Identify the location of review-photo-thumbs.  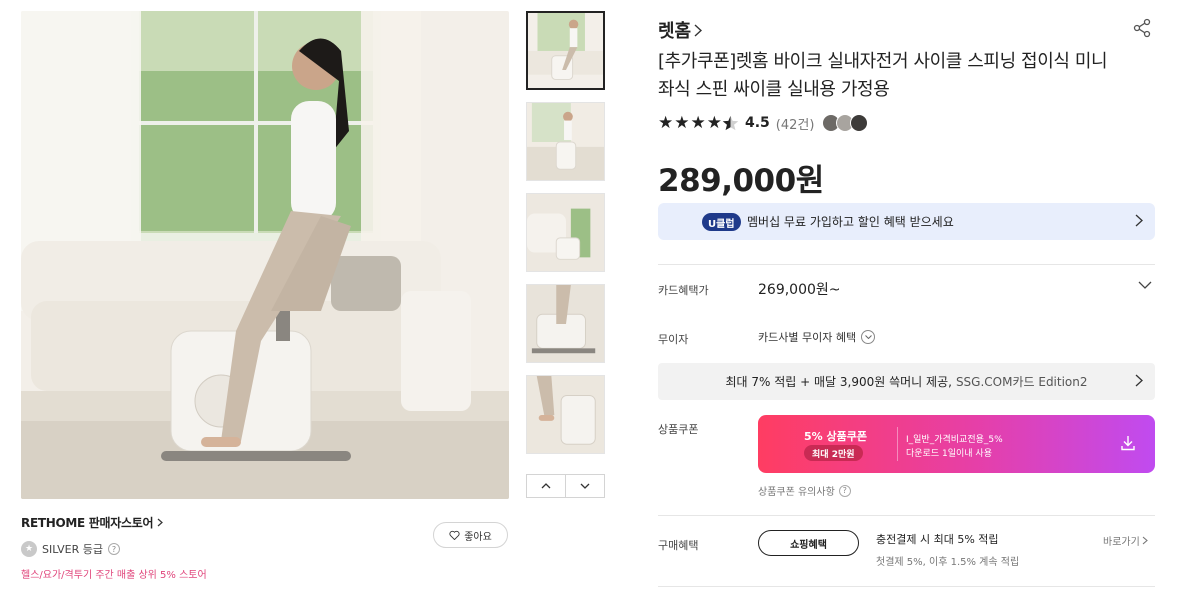
(845, 123).